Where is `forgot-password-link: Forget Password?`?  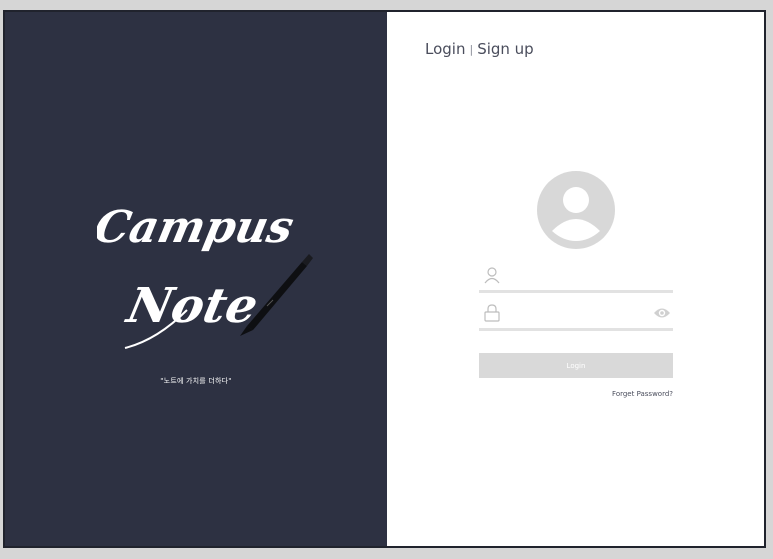 forgot-password-link: Forget Password? is located at coordinates (576, 394).